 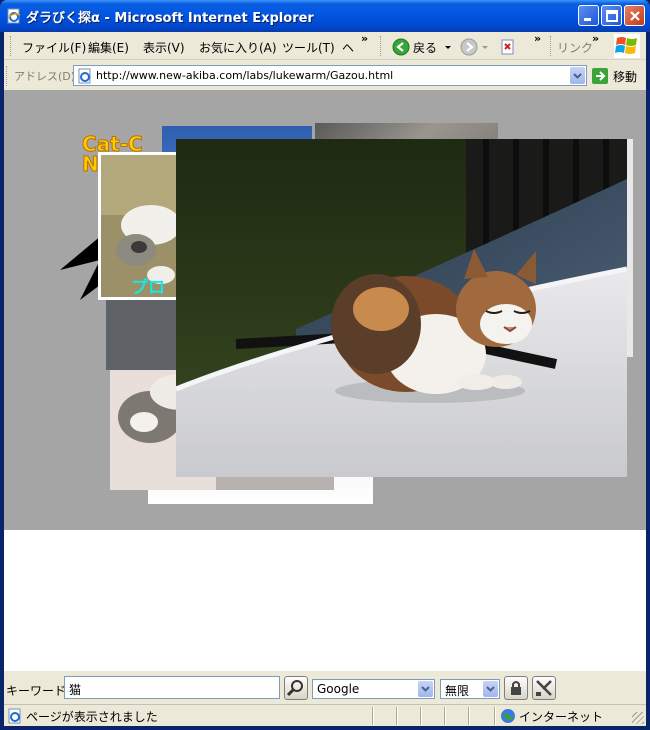 What do you see at coordinates (373, 689) in the screenshot?
I see `engine-select: Google` at bounding box center [373, 689].